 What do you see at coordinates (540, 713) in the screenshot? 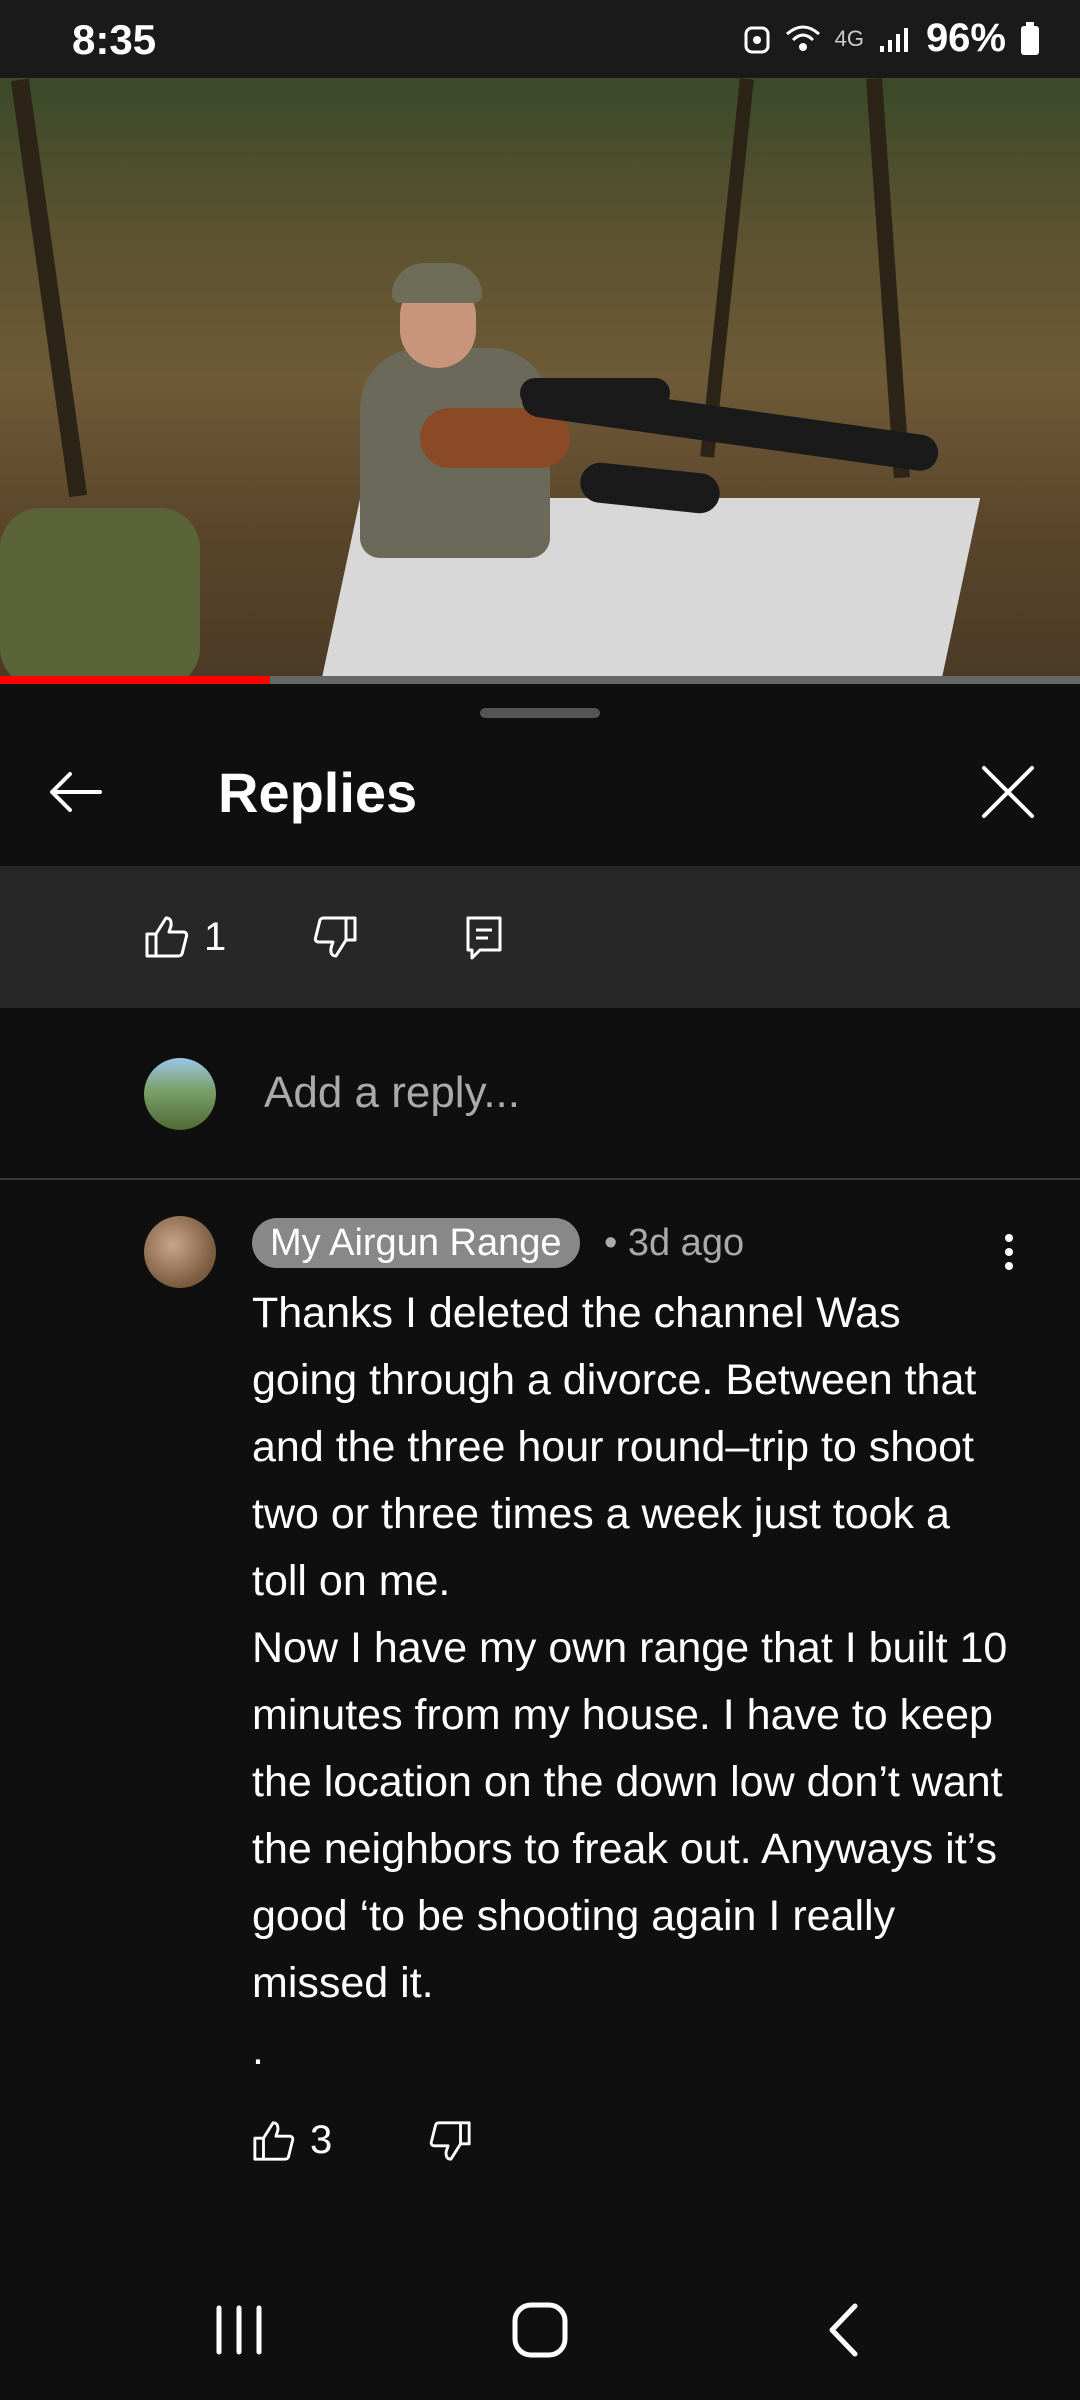
I see `drag-handle` at bounding box center [540, 713].